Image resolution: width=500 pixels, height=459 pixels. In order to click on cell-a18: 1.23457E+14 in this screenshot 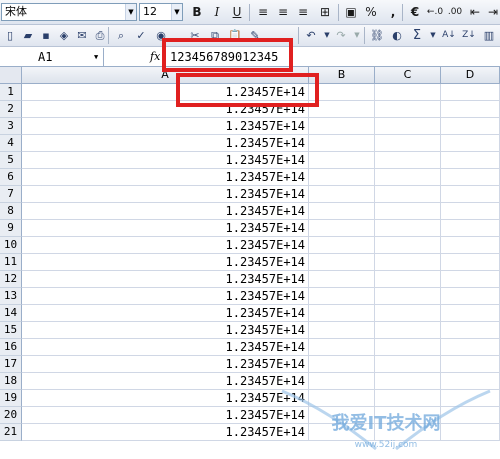, I will do `click(165, 381)`.